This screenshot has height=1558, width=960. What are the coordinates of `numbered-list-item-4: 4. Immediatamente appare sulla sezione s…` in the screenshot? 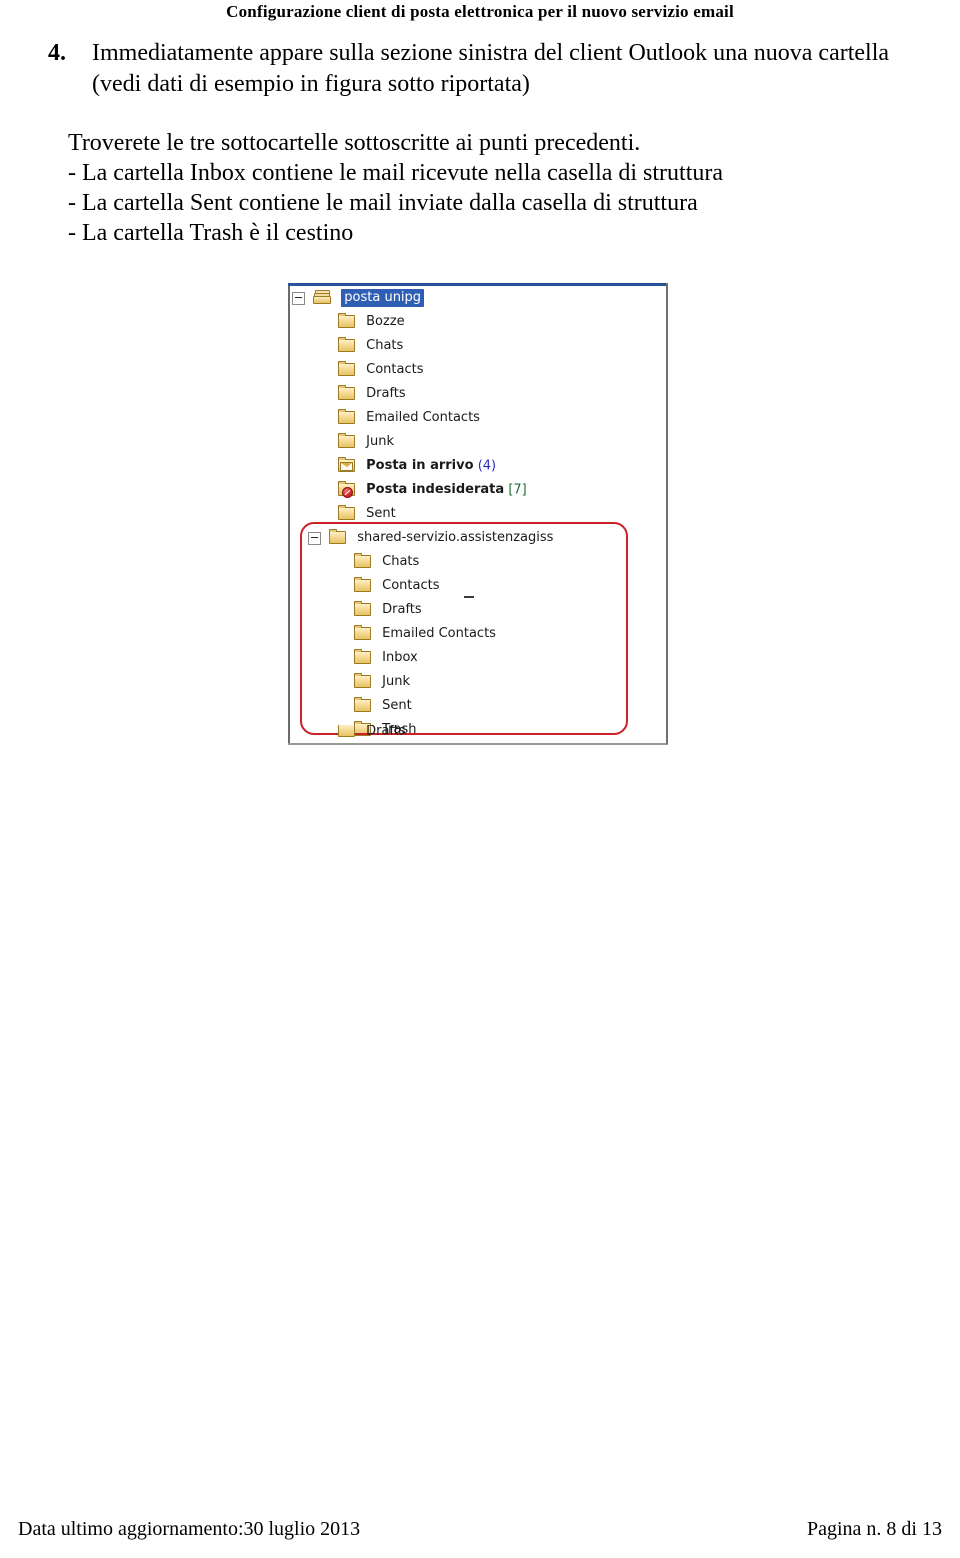 It's located at (484, 69).